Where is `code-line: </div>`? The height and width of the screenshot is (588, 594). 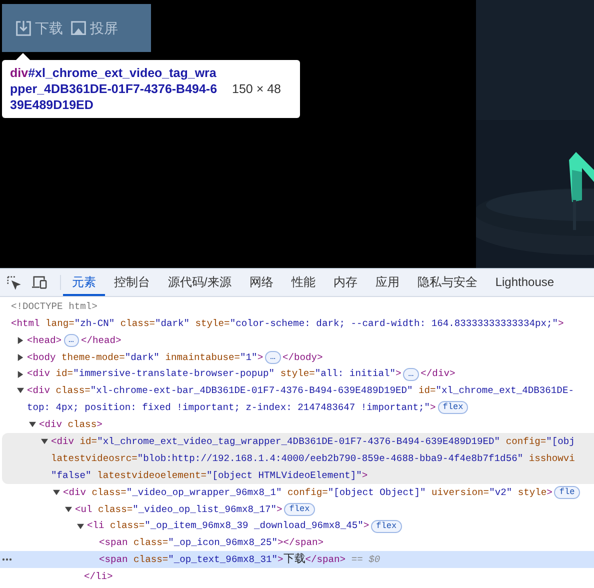
code-line: </div> is located at coordinates (438, 374).